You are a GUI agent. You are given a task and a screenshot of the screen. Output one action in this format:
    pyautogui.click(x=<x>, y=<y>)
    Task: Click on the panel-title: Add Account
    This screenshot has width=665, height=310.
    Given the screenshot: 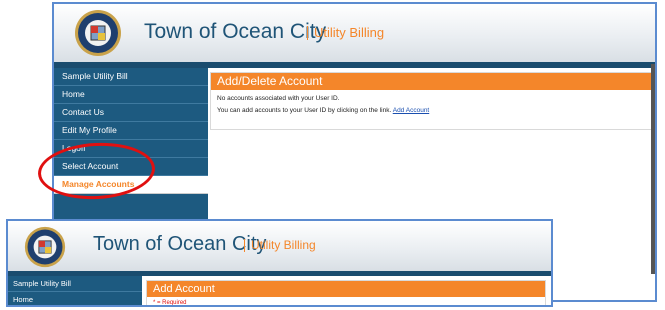 What is the action you would take?
    pyautogui.click(x=346, y=289)
    